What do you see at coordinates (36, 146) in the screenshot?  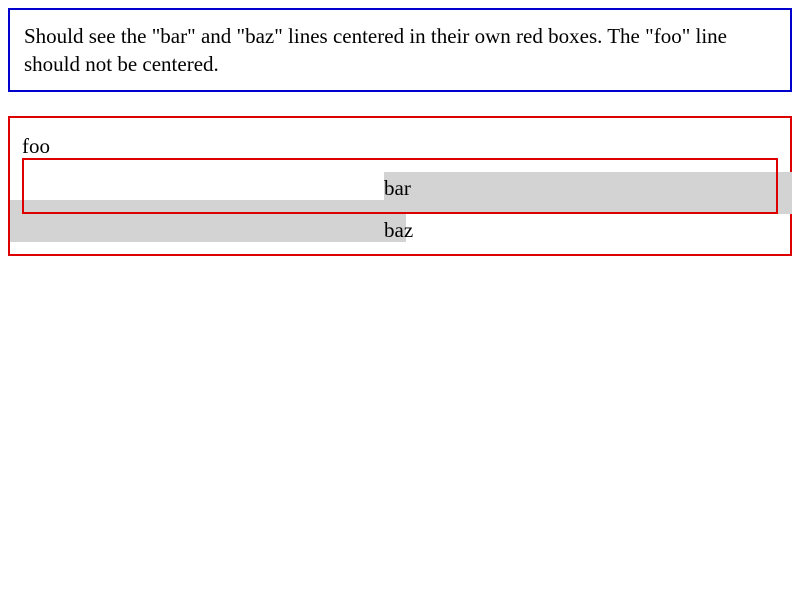 I see `foo-line: foo` at bounding box center [36, 146].